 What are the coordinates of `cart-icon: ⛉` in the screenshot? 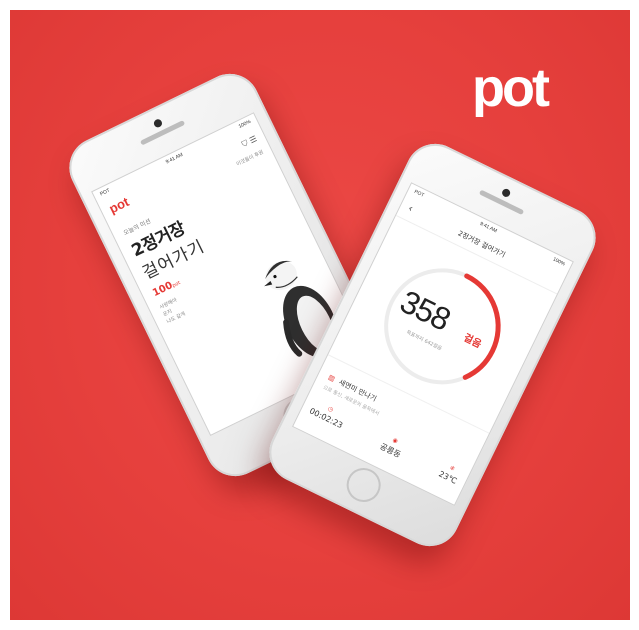 It's located at (244, 143).